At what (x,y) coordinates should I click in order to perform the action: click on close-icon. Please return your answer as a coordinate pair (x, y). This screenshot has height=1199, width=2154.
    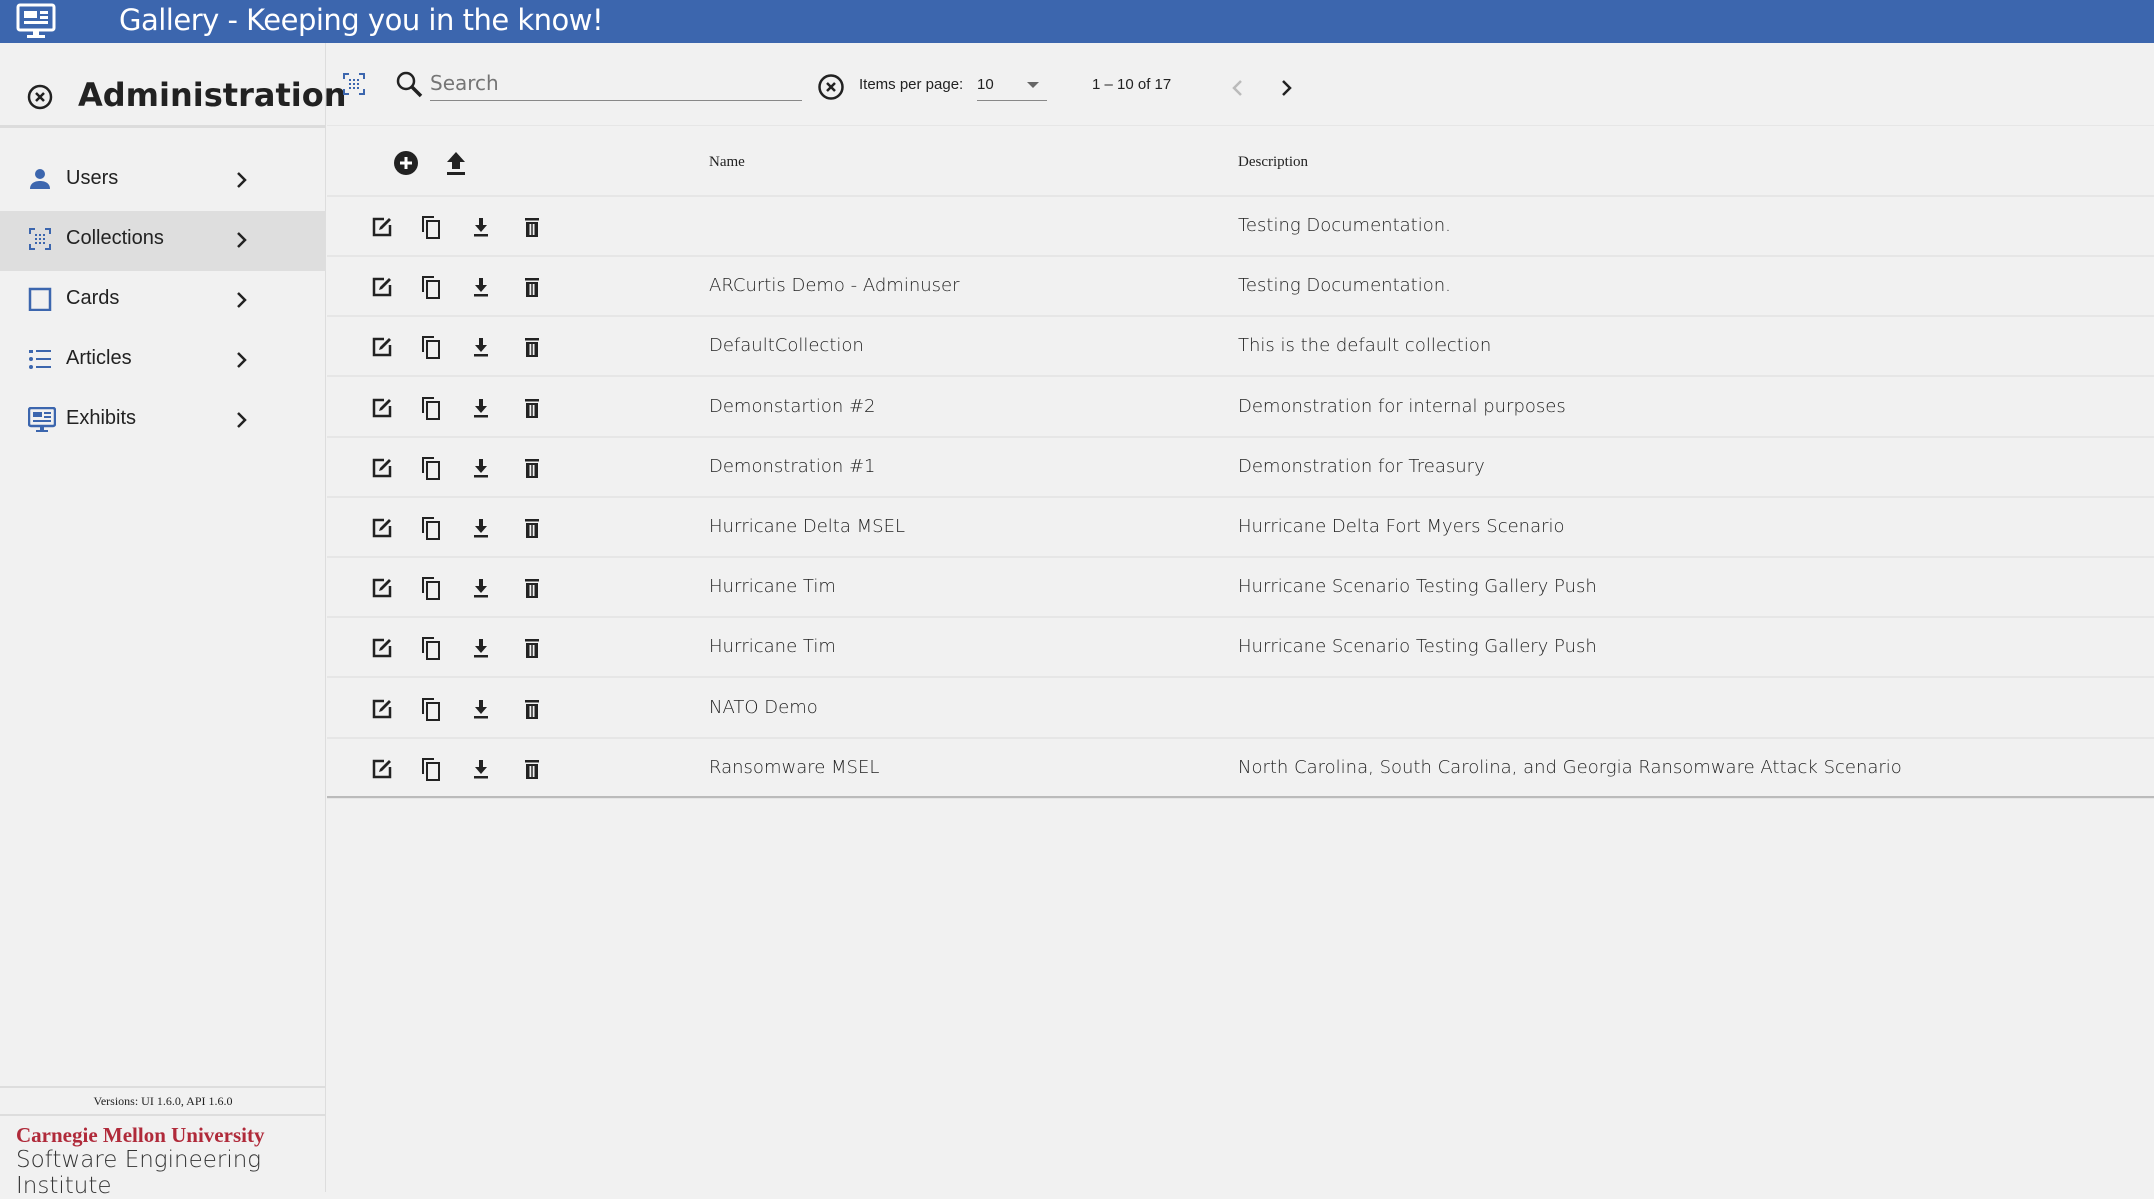
    Looking at the image, I should click on (40, 97).